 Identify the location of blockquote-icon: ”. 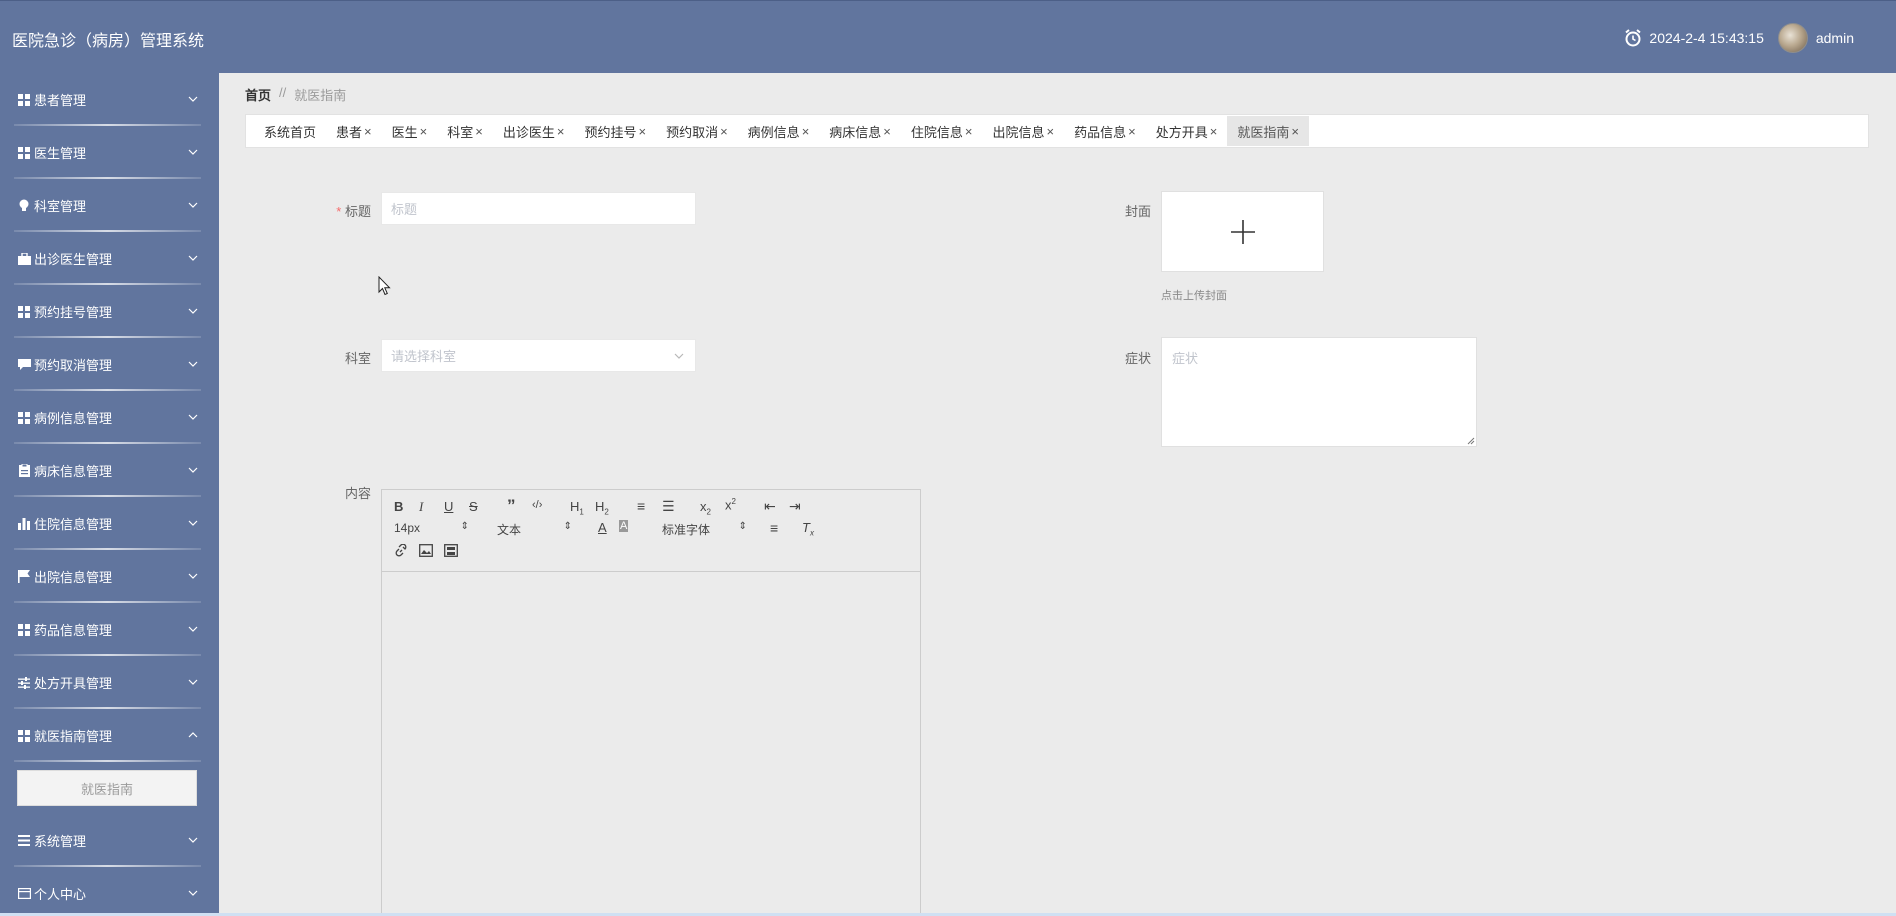
(511, 506).